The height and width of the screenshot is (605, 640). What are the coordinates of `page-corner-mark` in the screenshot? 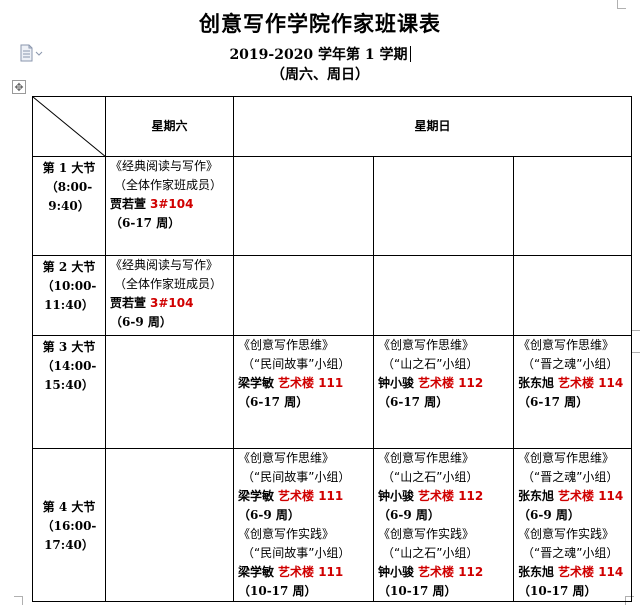 It's located at (18, 600).